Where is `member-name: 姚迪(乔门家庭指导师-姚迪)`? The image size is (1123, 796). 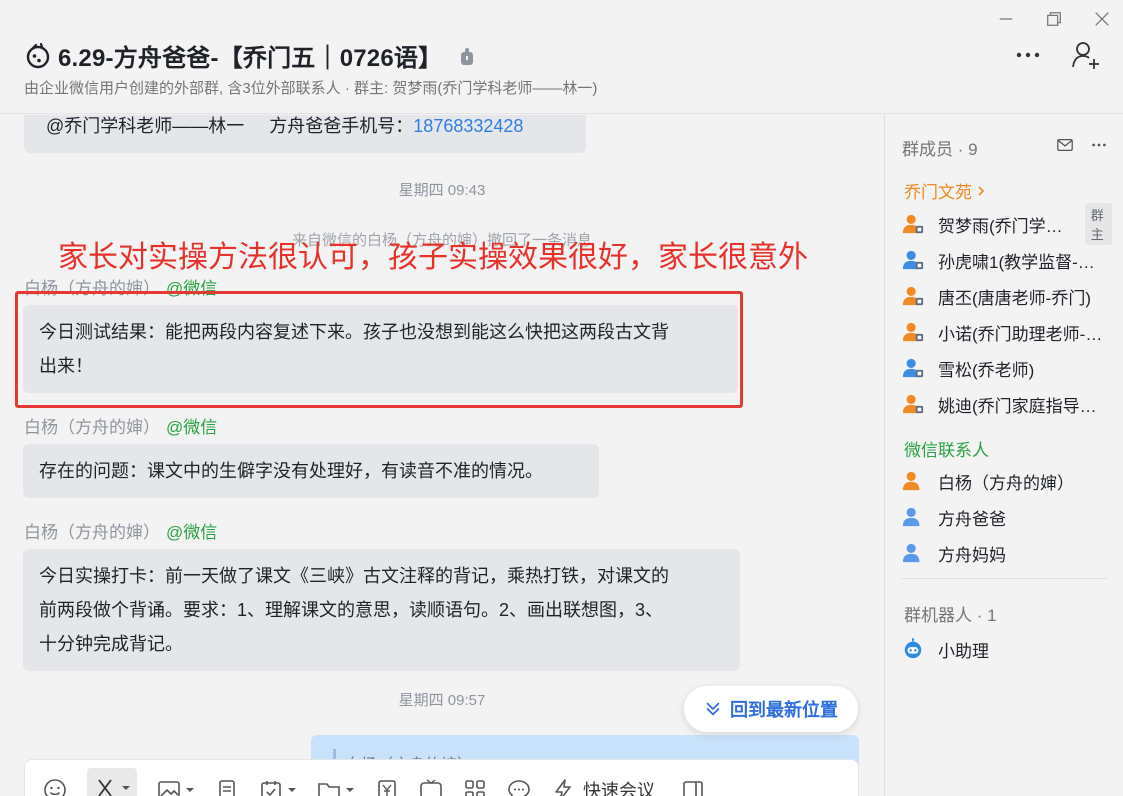
member-name: 姚迪(乔门家庭指导师-姚迪) is located at coordinates (1020, 406).